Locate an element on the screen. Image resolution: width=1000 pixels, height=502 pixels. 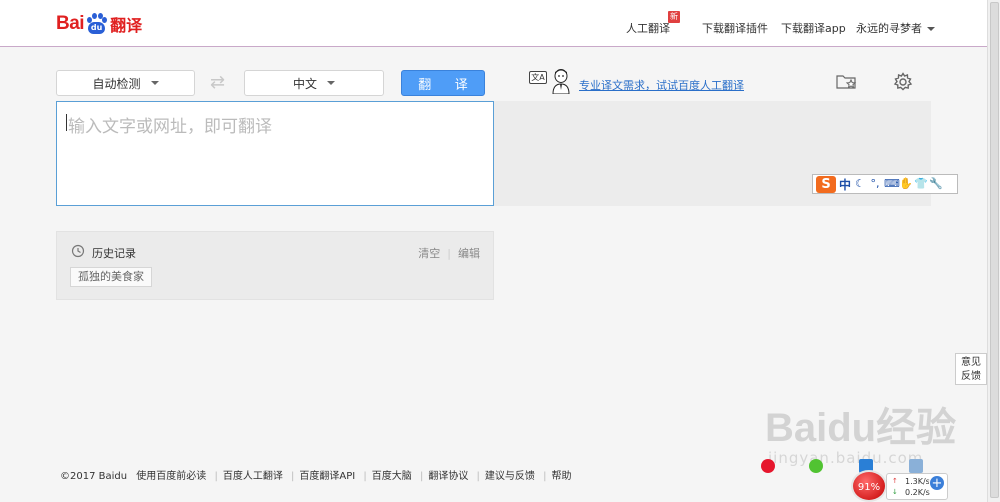
target-language-label: 中文 is located at coordinates (304, 83).